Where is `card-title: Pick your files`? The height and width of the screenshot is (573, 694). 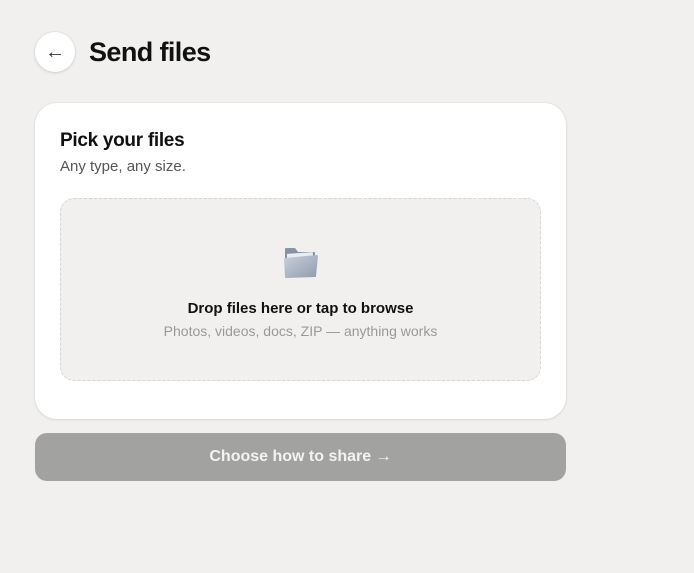
card-title: Pick your files is located at coordinates (122, 140).